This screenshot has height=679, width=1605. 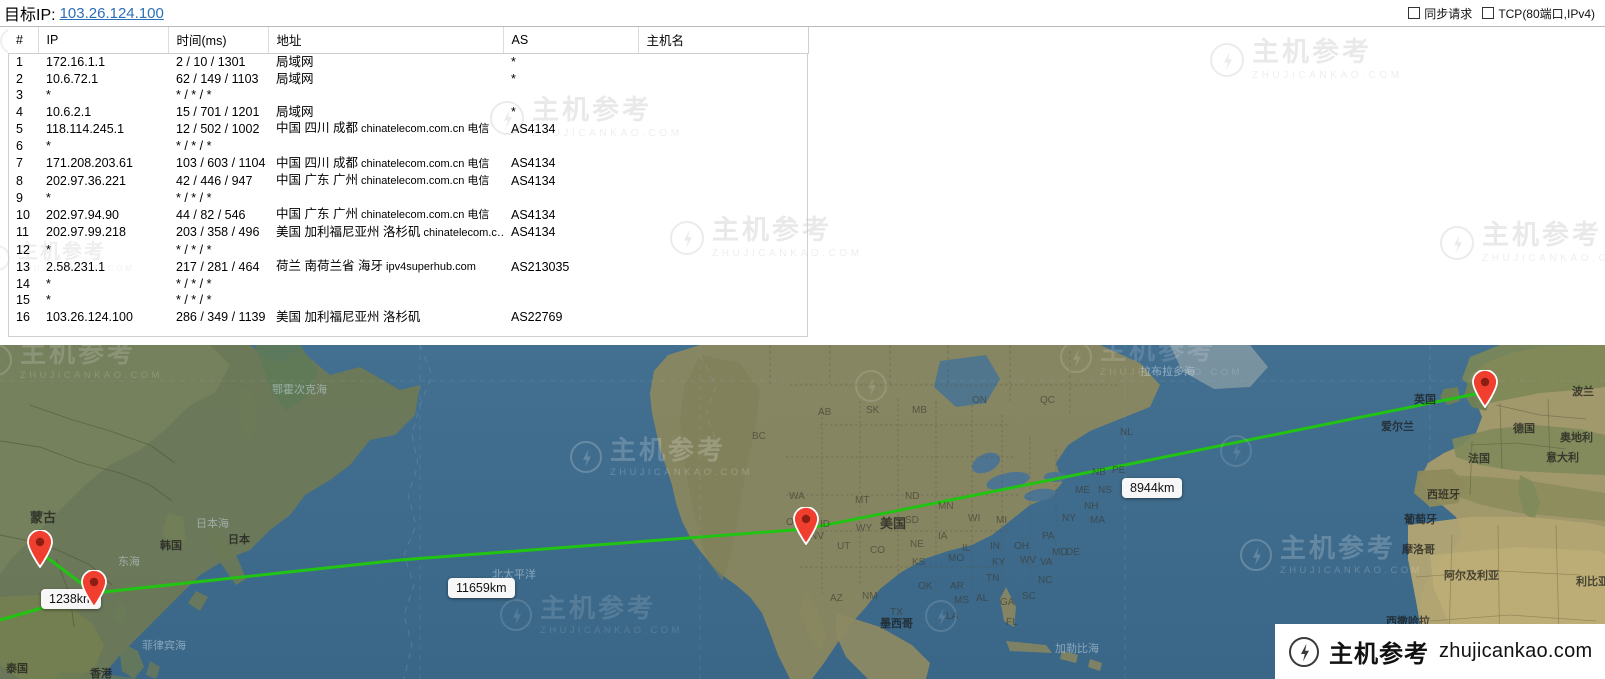 What do you see at coordinates (1543, 258) in the screenshot?
I see `watermark-en: ZHUJICANKAO.COM` at bounding box center [1543, 258].